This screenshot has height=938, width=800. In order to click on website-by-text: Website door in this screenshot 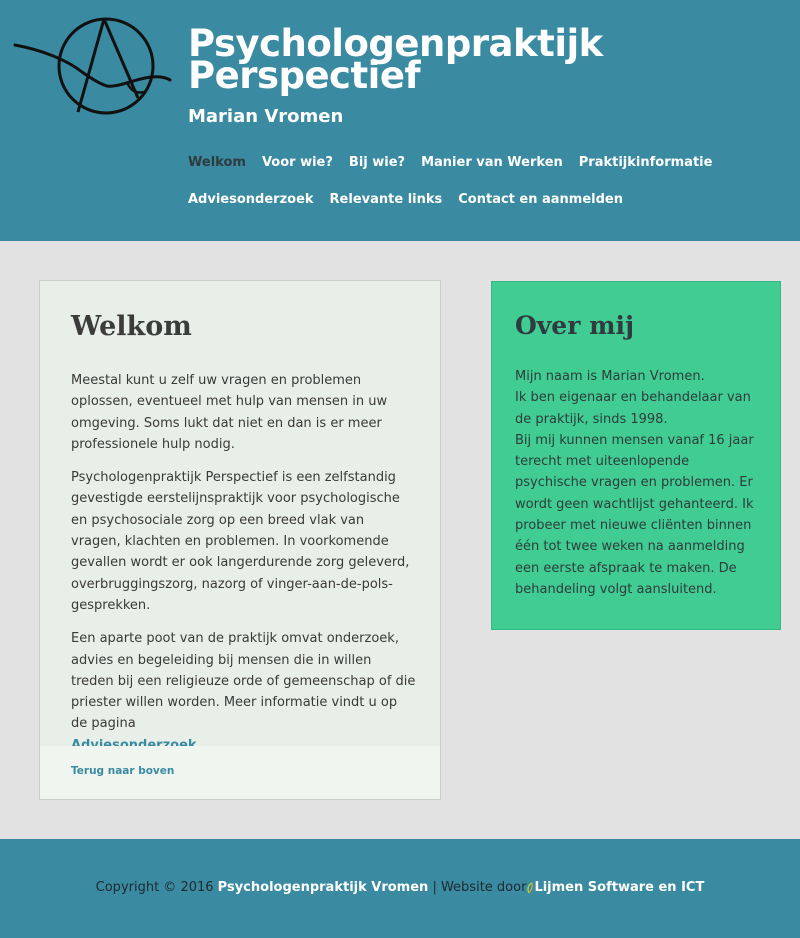, I will do `click(483, 887)`.